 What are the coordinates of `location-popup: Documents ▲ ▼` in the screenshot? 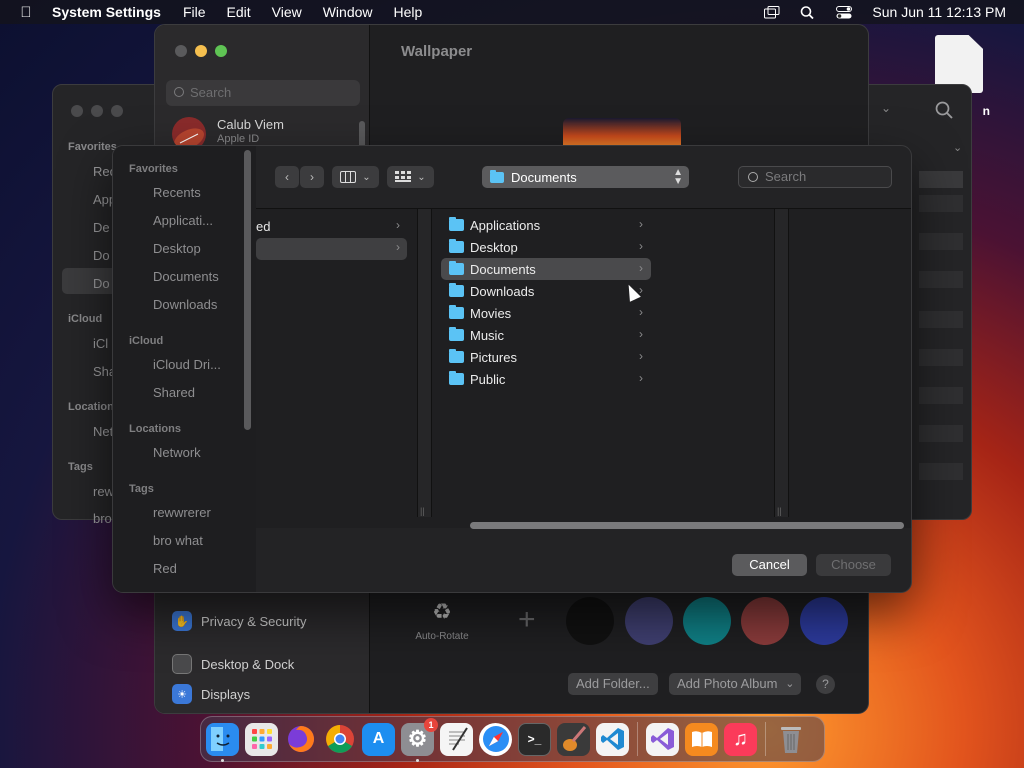 It's located at (585, 177).